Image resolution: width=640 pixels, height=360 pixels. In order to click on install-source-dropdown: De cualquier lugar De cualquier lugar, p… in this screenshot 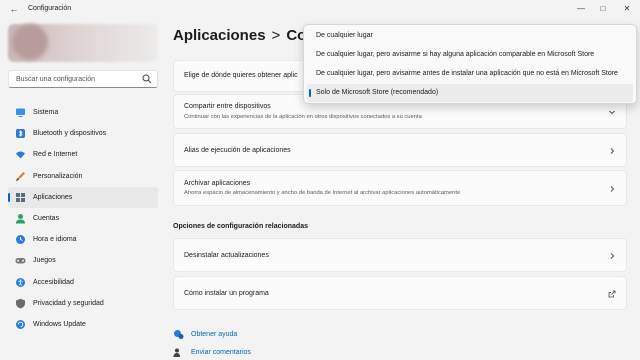, I will do `click(470, 64)`.